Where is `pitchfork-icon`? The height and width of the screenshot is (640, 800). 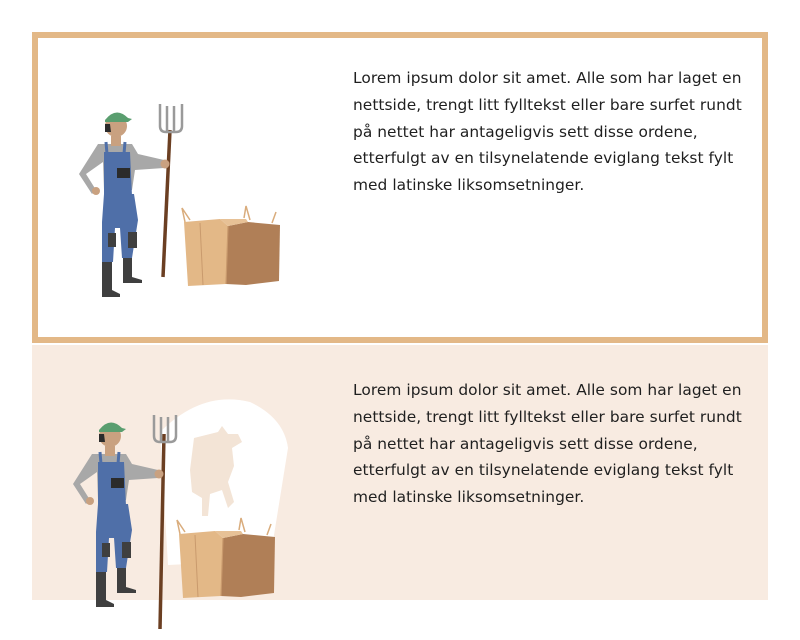
pitchfork-icon is located at coordinates (171, 191).